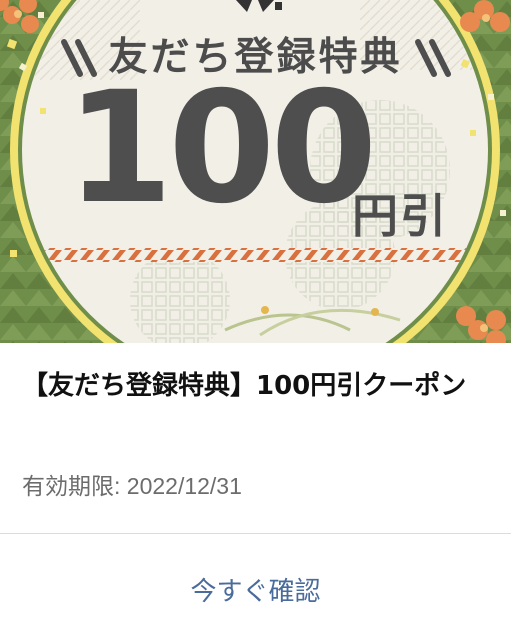 The image size is (511, 644). I want to click on expiry-label: 有効期限:, so click(71, 486).